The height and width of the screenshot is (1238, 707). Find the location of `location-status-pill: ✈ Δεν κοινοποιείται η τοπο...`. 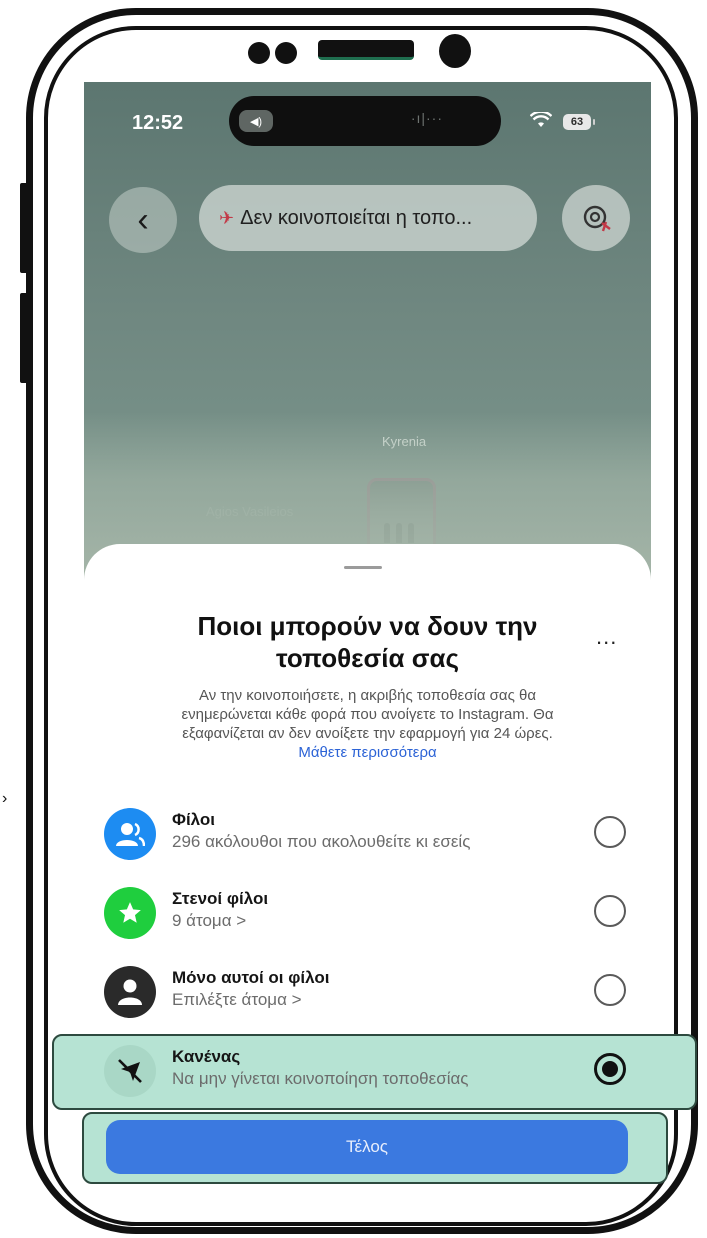

location-status-pill: ✈ Δεν κοινοποιείται η τοπο... is located at coordinates (368, 218).